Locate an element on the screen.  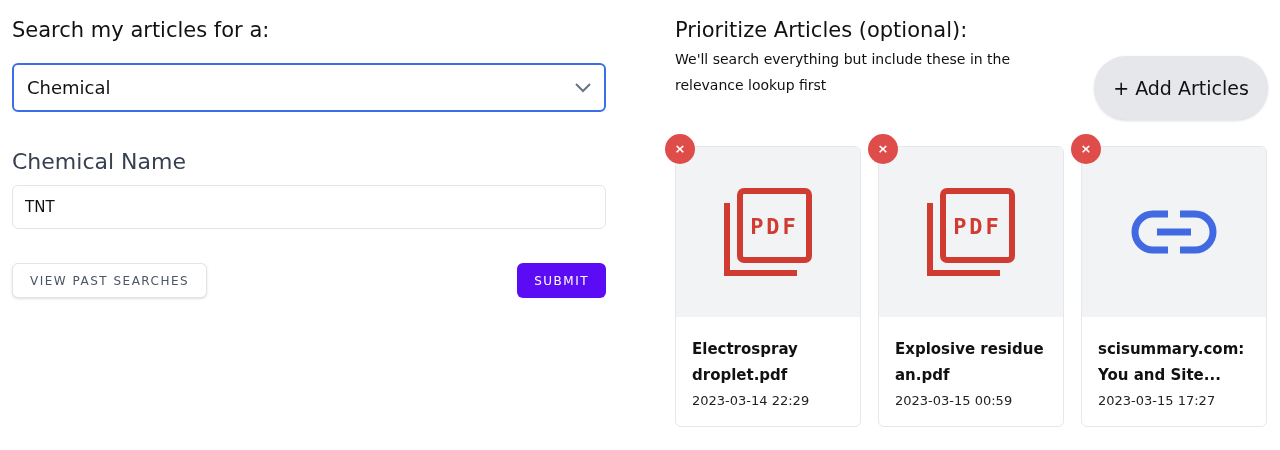
type-dropdown: Chemical is located at coordinates (309, 87).